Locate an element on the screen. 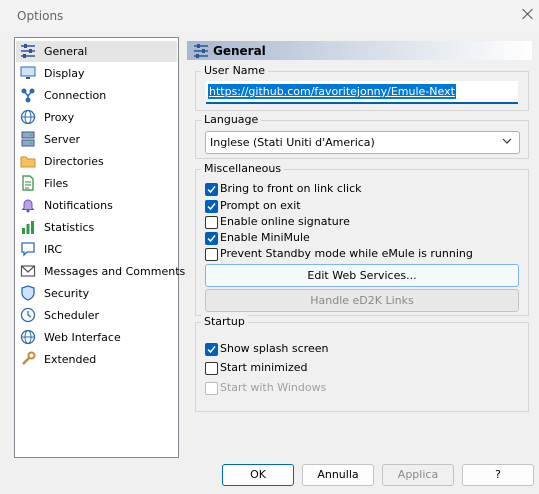 This screenshot has width=539, height=494. checkbox-label: Enable online signature is located at coordinates (285, 221).